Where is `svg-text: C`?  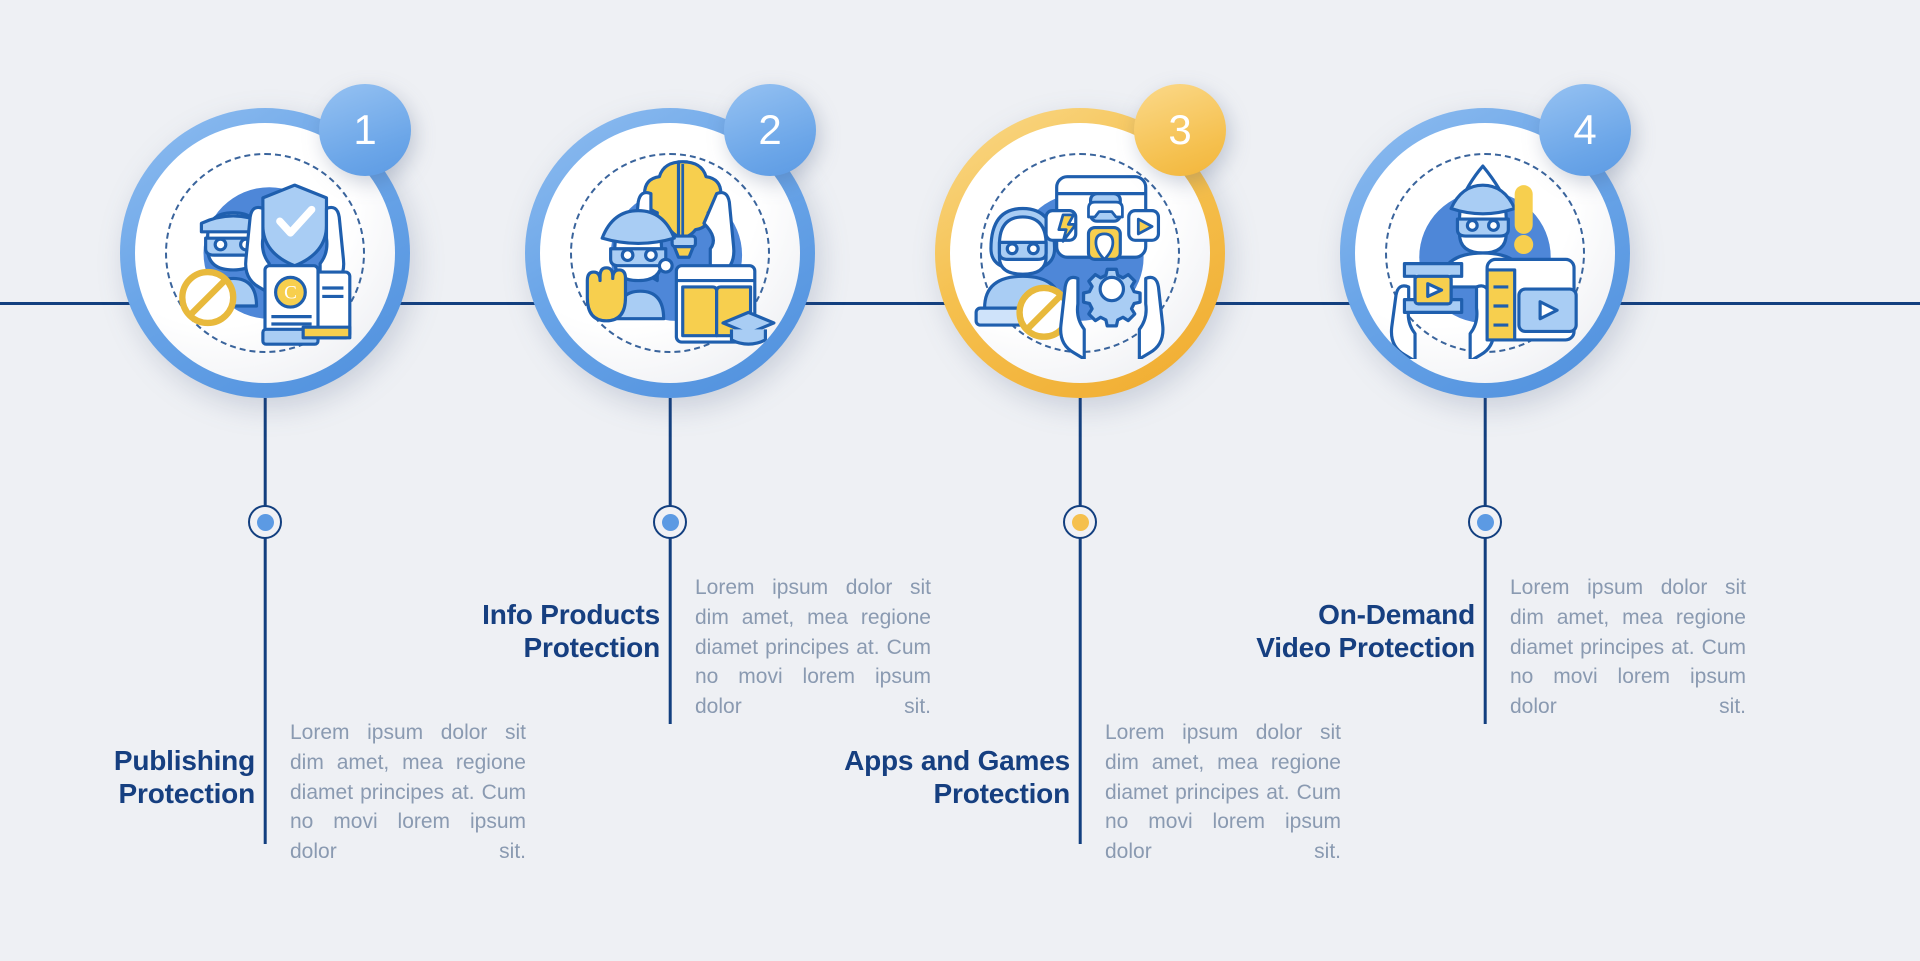 svg-text: C is located at coordinates (290, 293).